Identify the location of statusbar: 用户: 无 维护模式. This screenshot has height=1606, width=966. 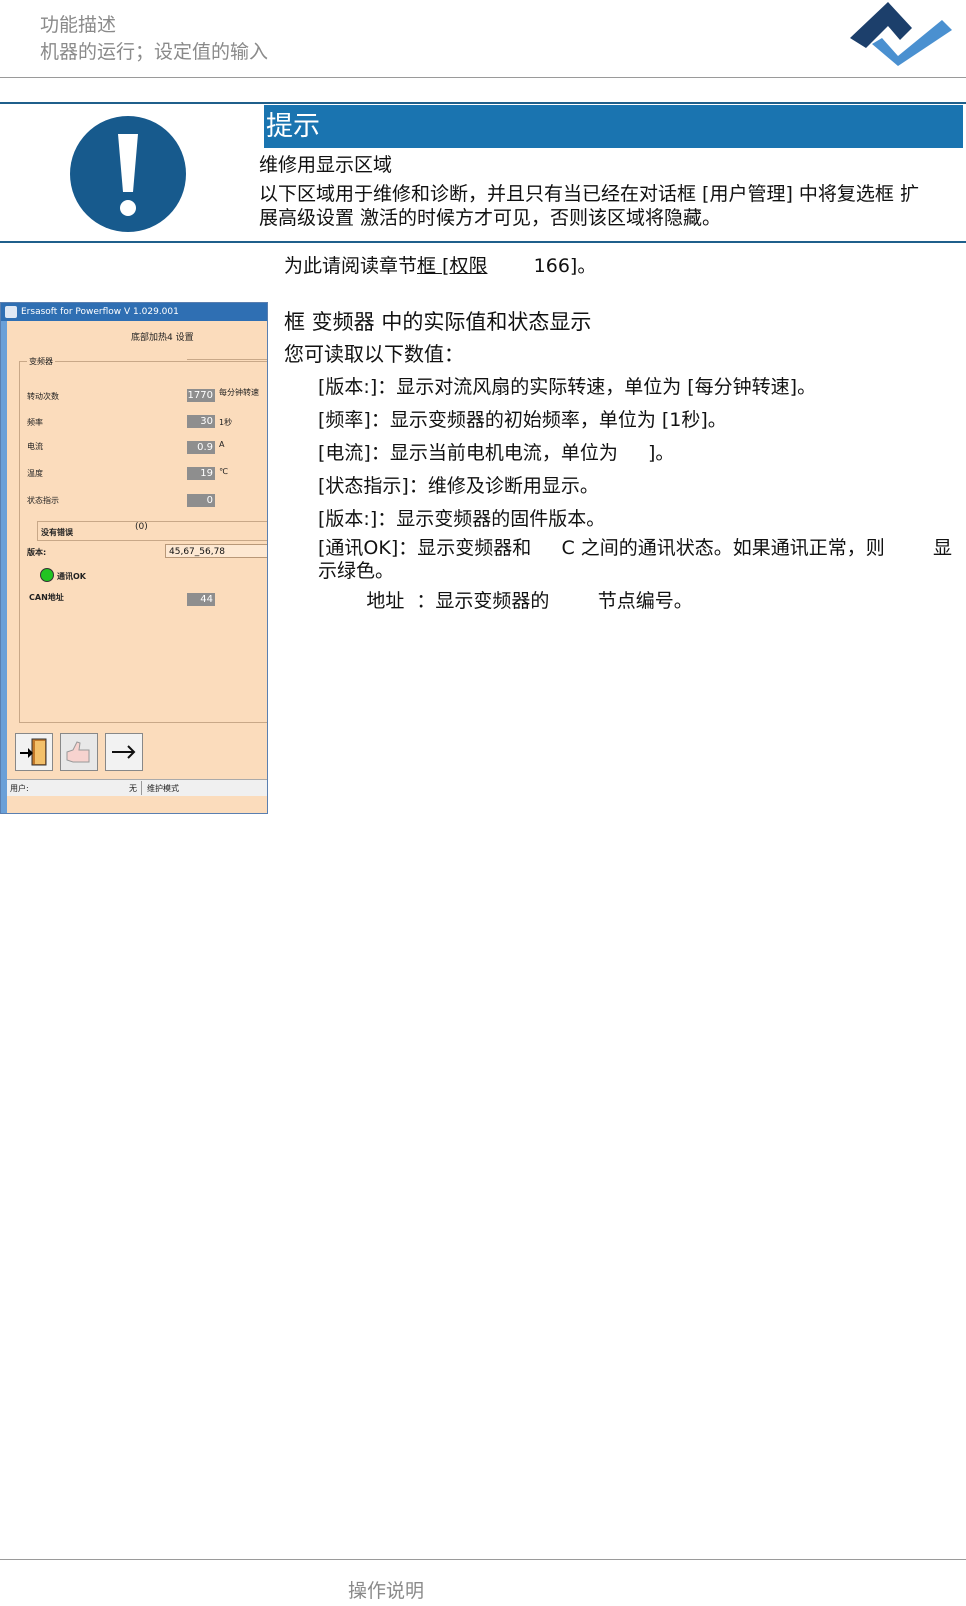
(137, 787).